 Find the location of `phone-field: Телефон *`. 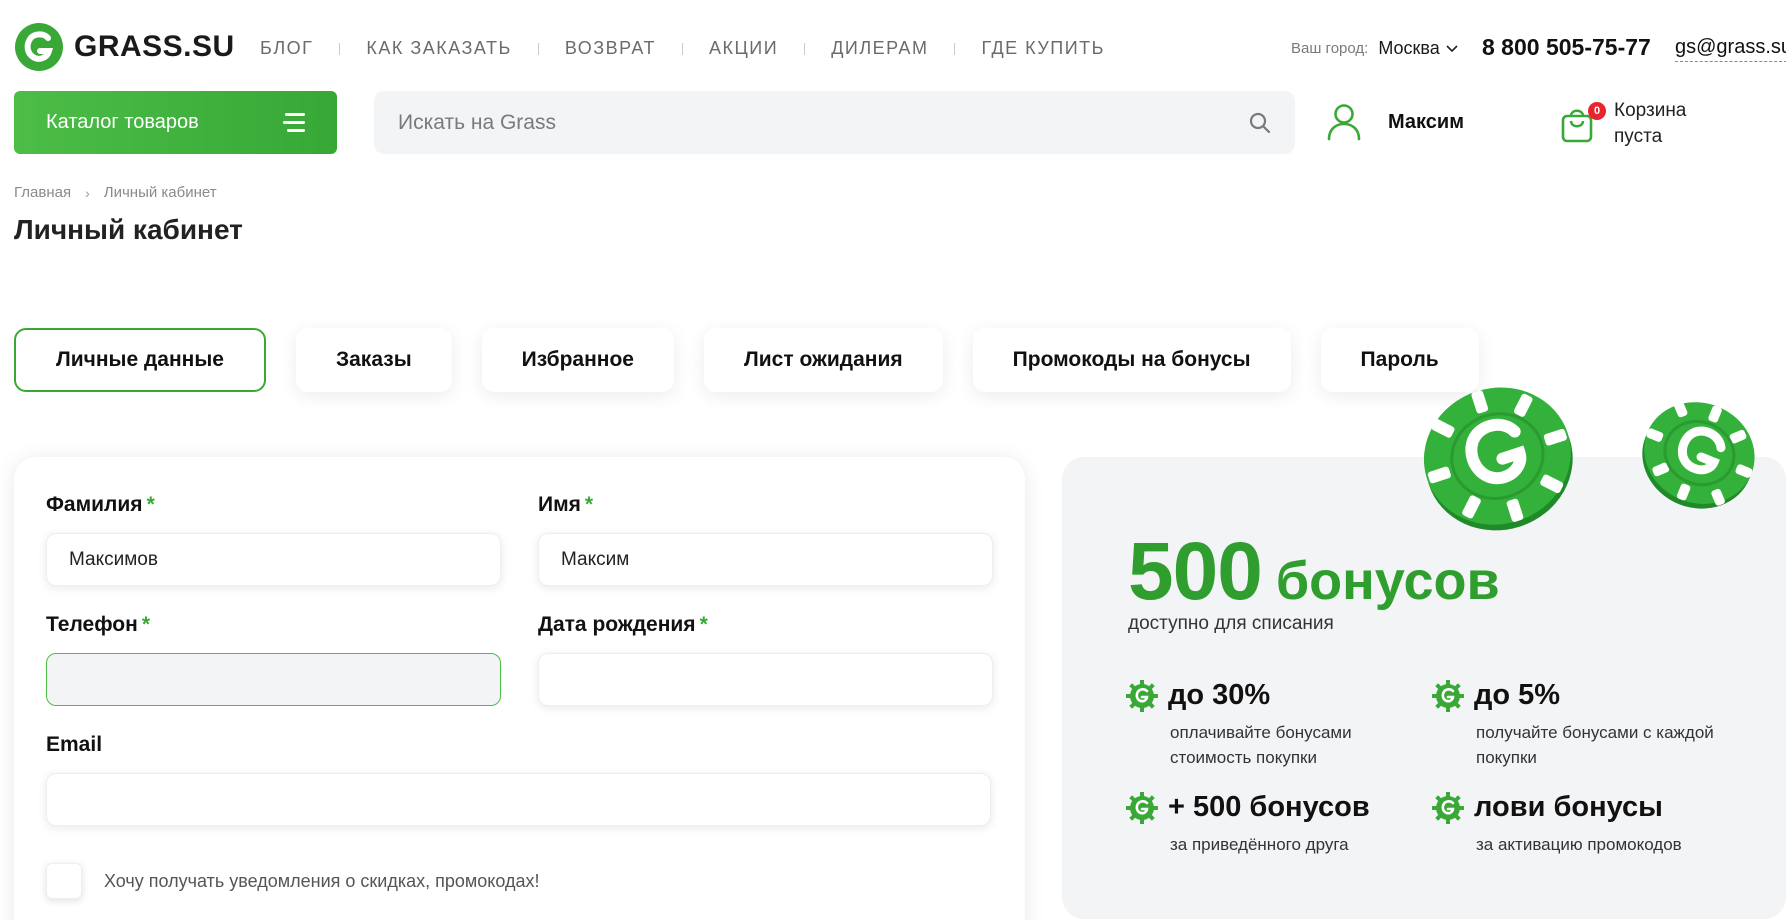

phone-field: Телефон * is located at coordinates (273, 659).